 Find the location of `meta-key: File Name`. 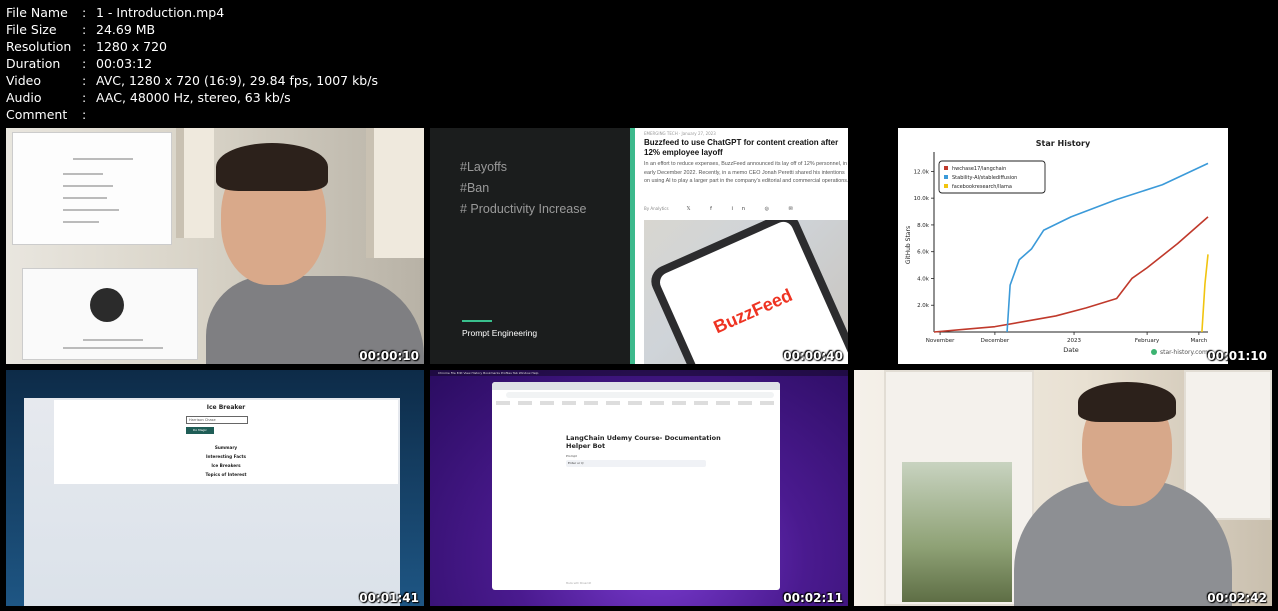

meta-key: File Name is located at coordinates (37, 12).